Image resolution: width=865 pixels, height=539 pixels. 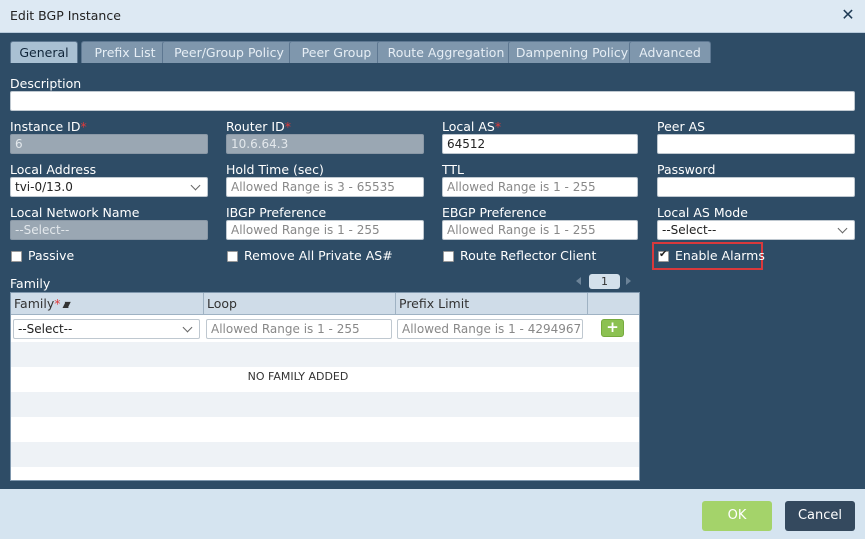 I want to click on route-reflector-client-checkbox, so click(x=448, y=256).